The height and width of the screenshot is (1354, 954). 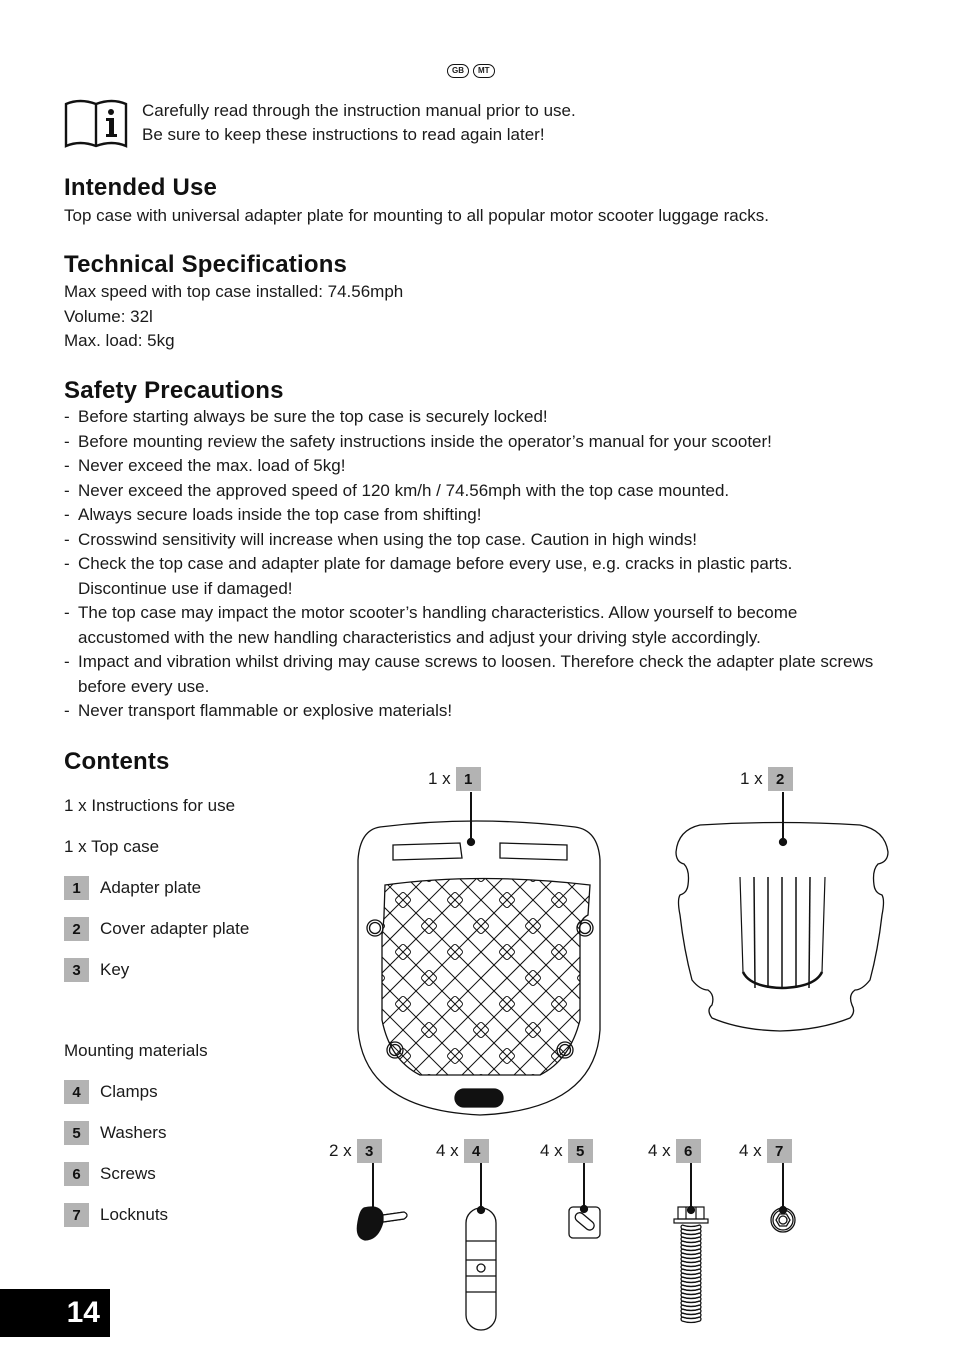 What do you see at coordinates (382, 1202) in the screenshot?
I see `key-illustration` at bounding box center [382, 1202].